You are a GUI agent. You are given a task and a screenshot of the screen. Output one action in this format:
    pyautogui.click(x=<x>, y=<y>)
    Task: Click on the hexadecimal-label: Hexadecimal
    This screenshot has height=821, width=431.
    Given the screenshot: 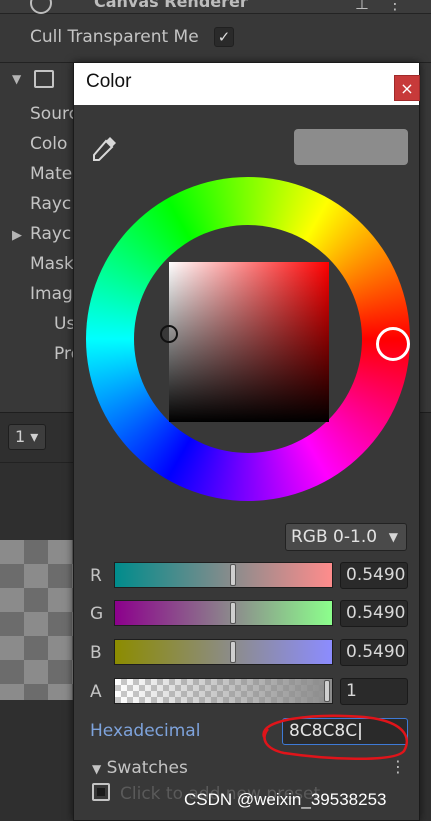 What is the action you would take?
    pyautogui.click(x=145, y=731)
    